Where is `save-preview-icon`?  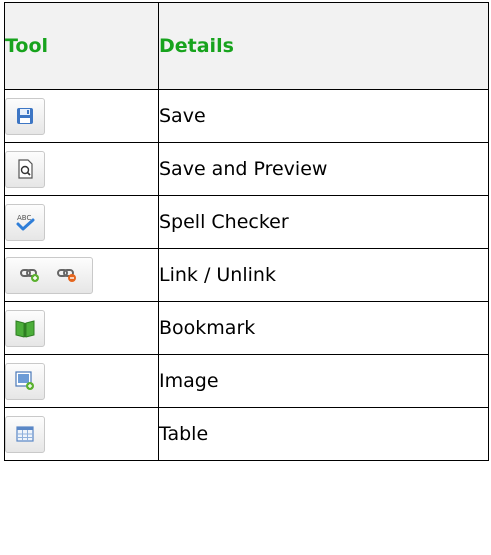 save-preview-icon is located at coordinates (25, 169).